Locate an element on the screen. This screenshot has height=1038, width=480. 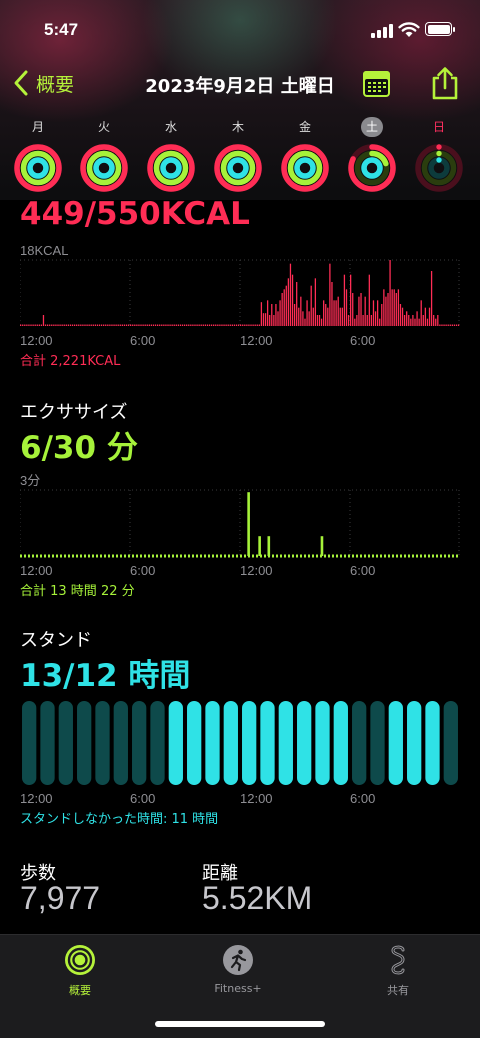
runner-icon is located at coordinates (238, 960).